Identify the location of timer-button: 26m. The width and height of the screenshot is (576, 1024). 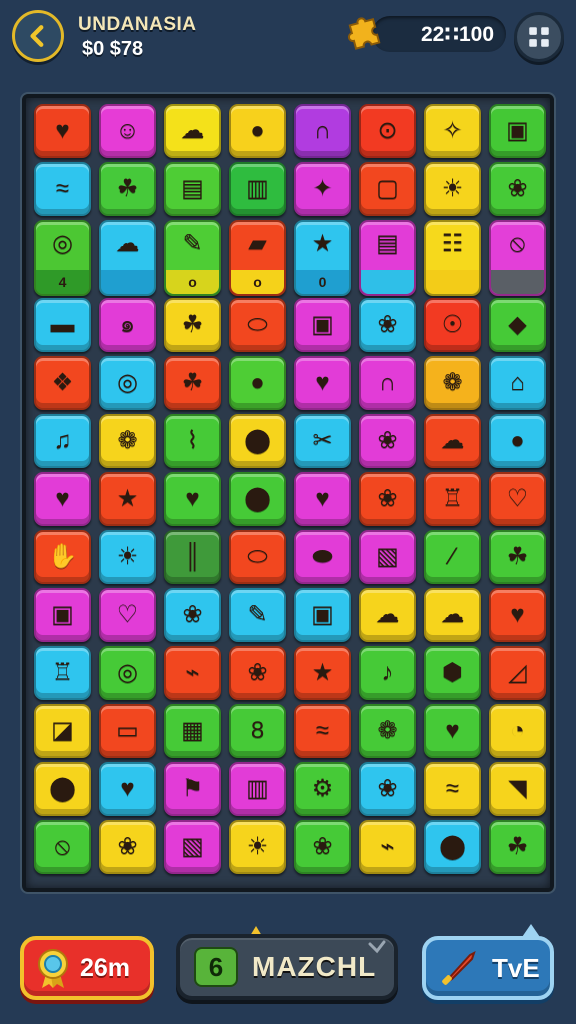
(87, 968).